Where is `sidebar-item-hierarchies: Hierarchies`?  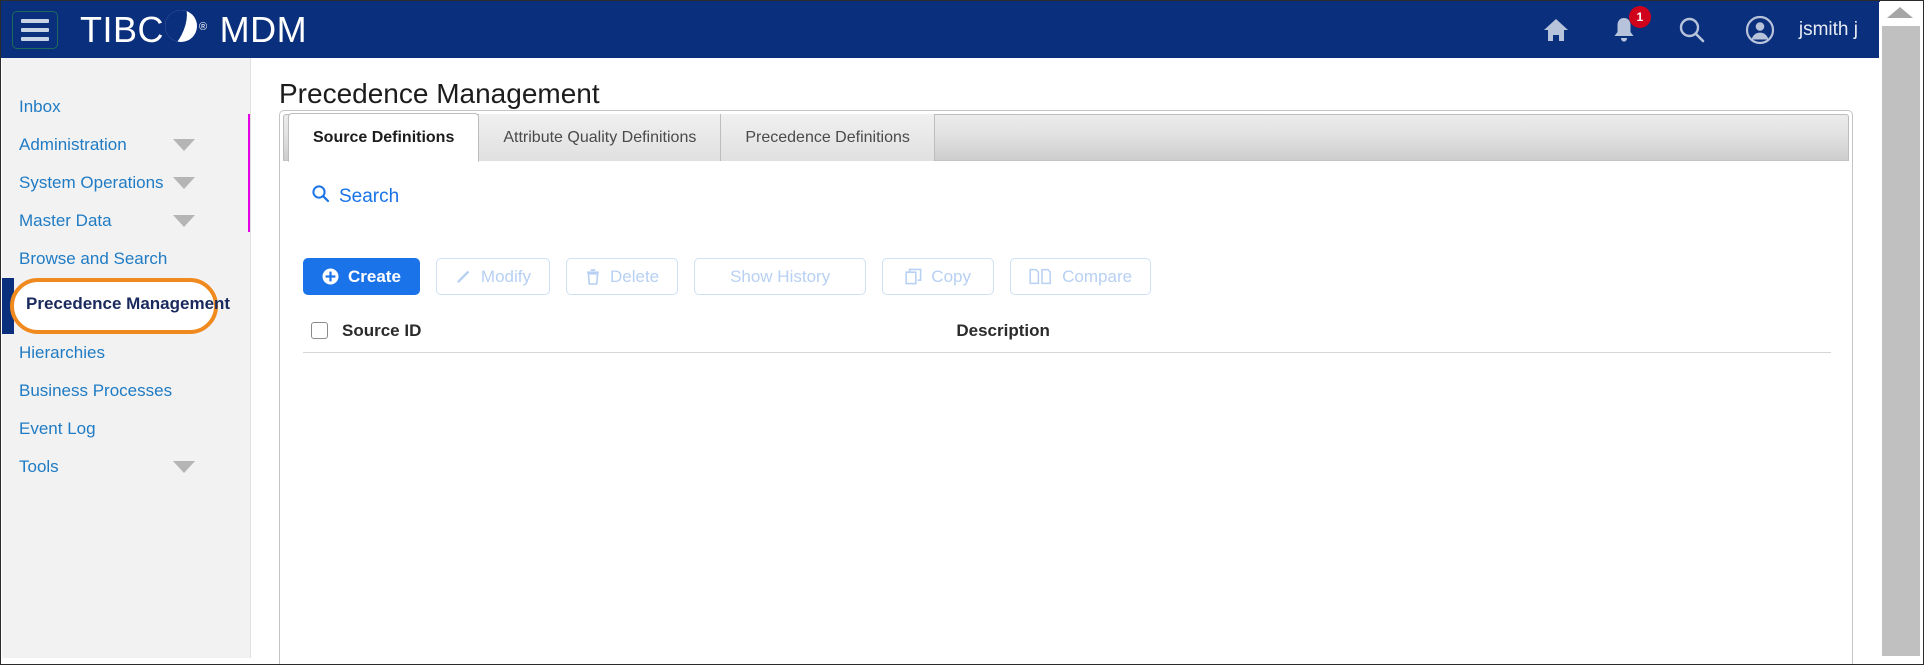 sidebar-item-hierarchies: Hierarchies is located at coordinates (126, 353).